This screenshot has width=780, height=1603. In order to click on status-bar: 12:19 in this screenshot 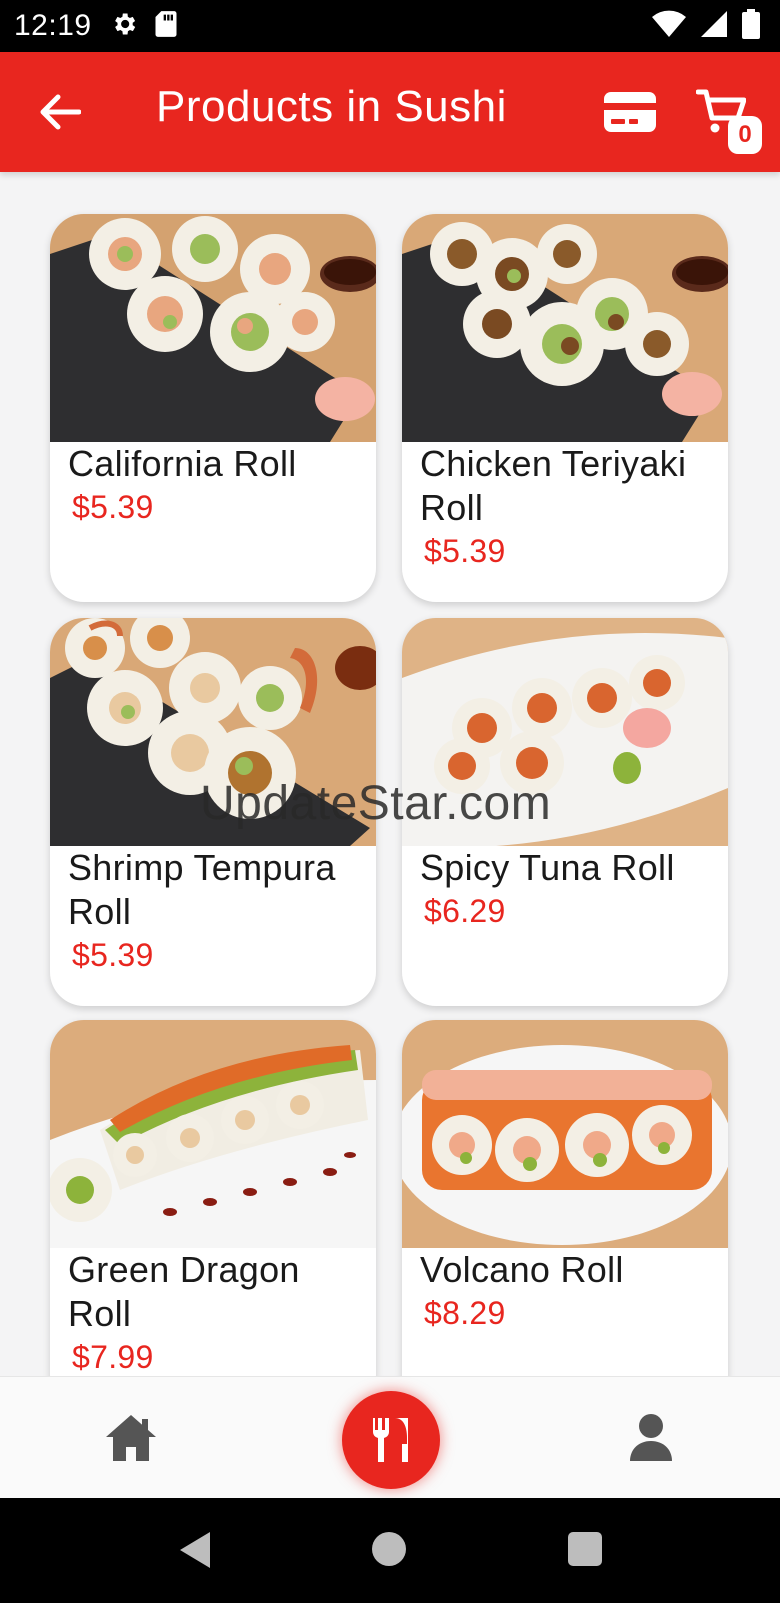, I will do `click(390, 26)`.